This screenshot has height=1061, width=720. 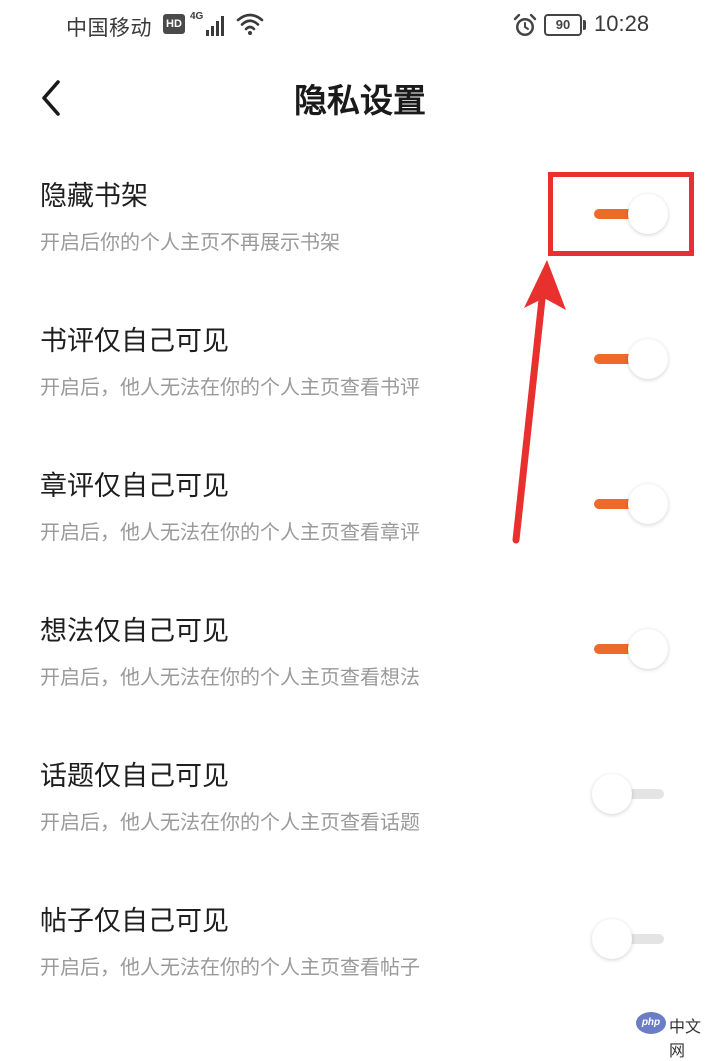 What do you see at coordinates (109, 28) in the screenshot?
I see `carrier-name: 中国移动` at bounding box center [109, 28].